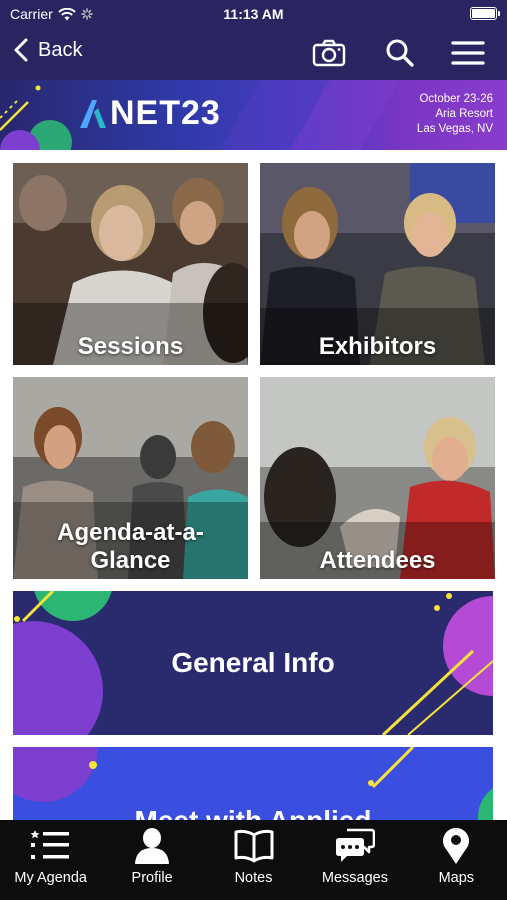 The height and width of the screenshot is (900, 507). I want to click on status-time: 11:13 AM, so click(253, 14).